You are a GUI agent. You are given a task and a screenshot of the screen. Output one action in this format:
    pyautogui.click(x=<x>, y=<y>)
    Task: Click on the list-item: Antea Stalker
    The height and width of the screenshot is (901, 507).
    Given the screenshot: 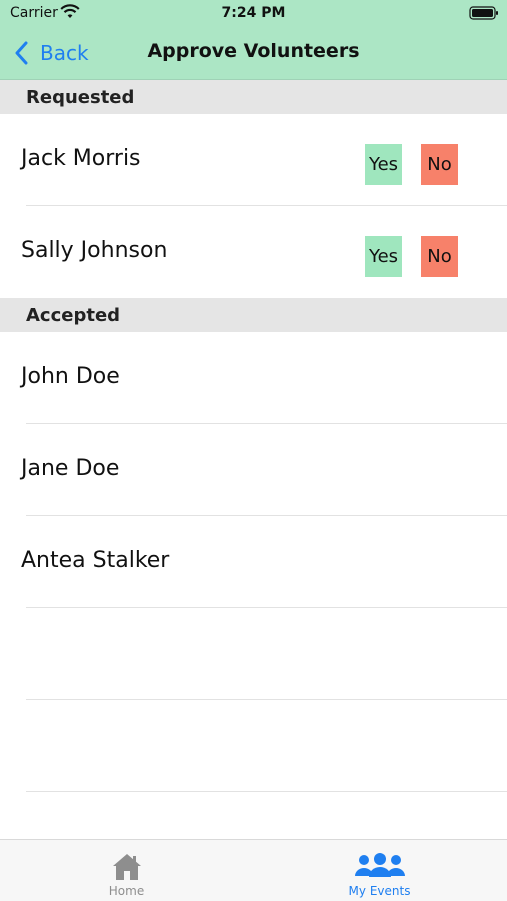 What is the action you would take?
    pyautogui.click(x=253, y=562)
    